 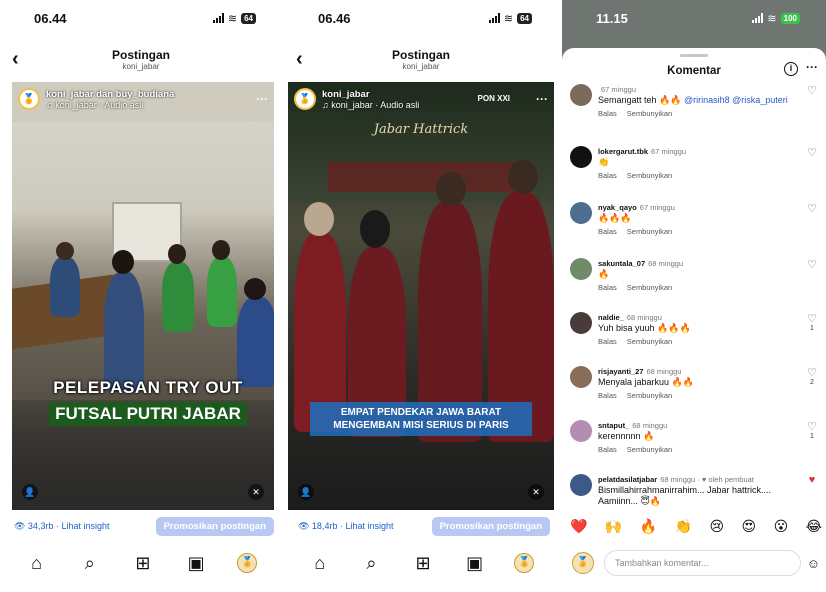 I want to click on comment-user: sakuntala_07, so click(x=621, y=263).